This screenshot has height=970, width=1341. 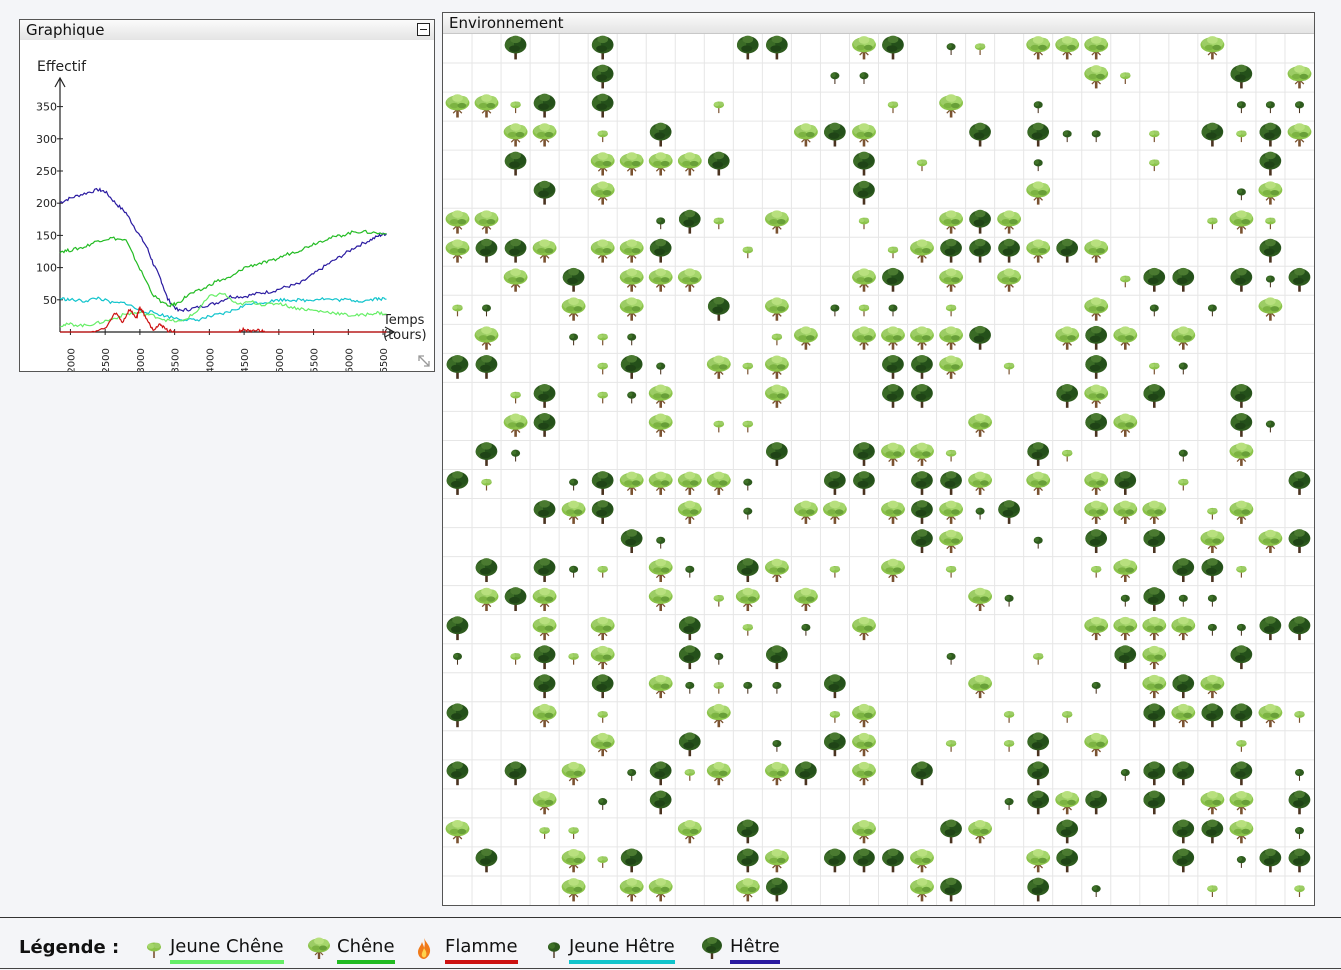 I want to click on legend-label-flame: Flamme, so click(x=481, y=950).